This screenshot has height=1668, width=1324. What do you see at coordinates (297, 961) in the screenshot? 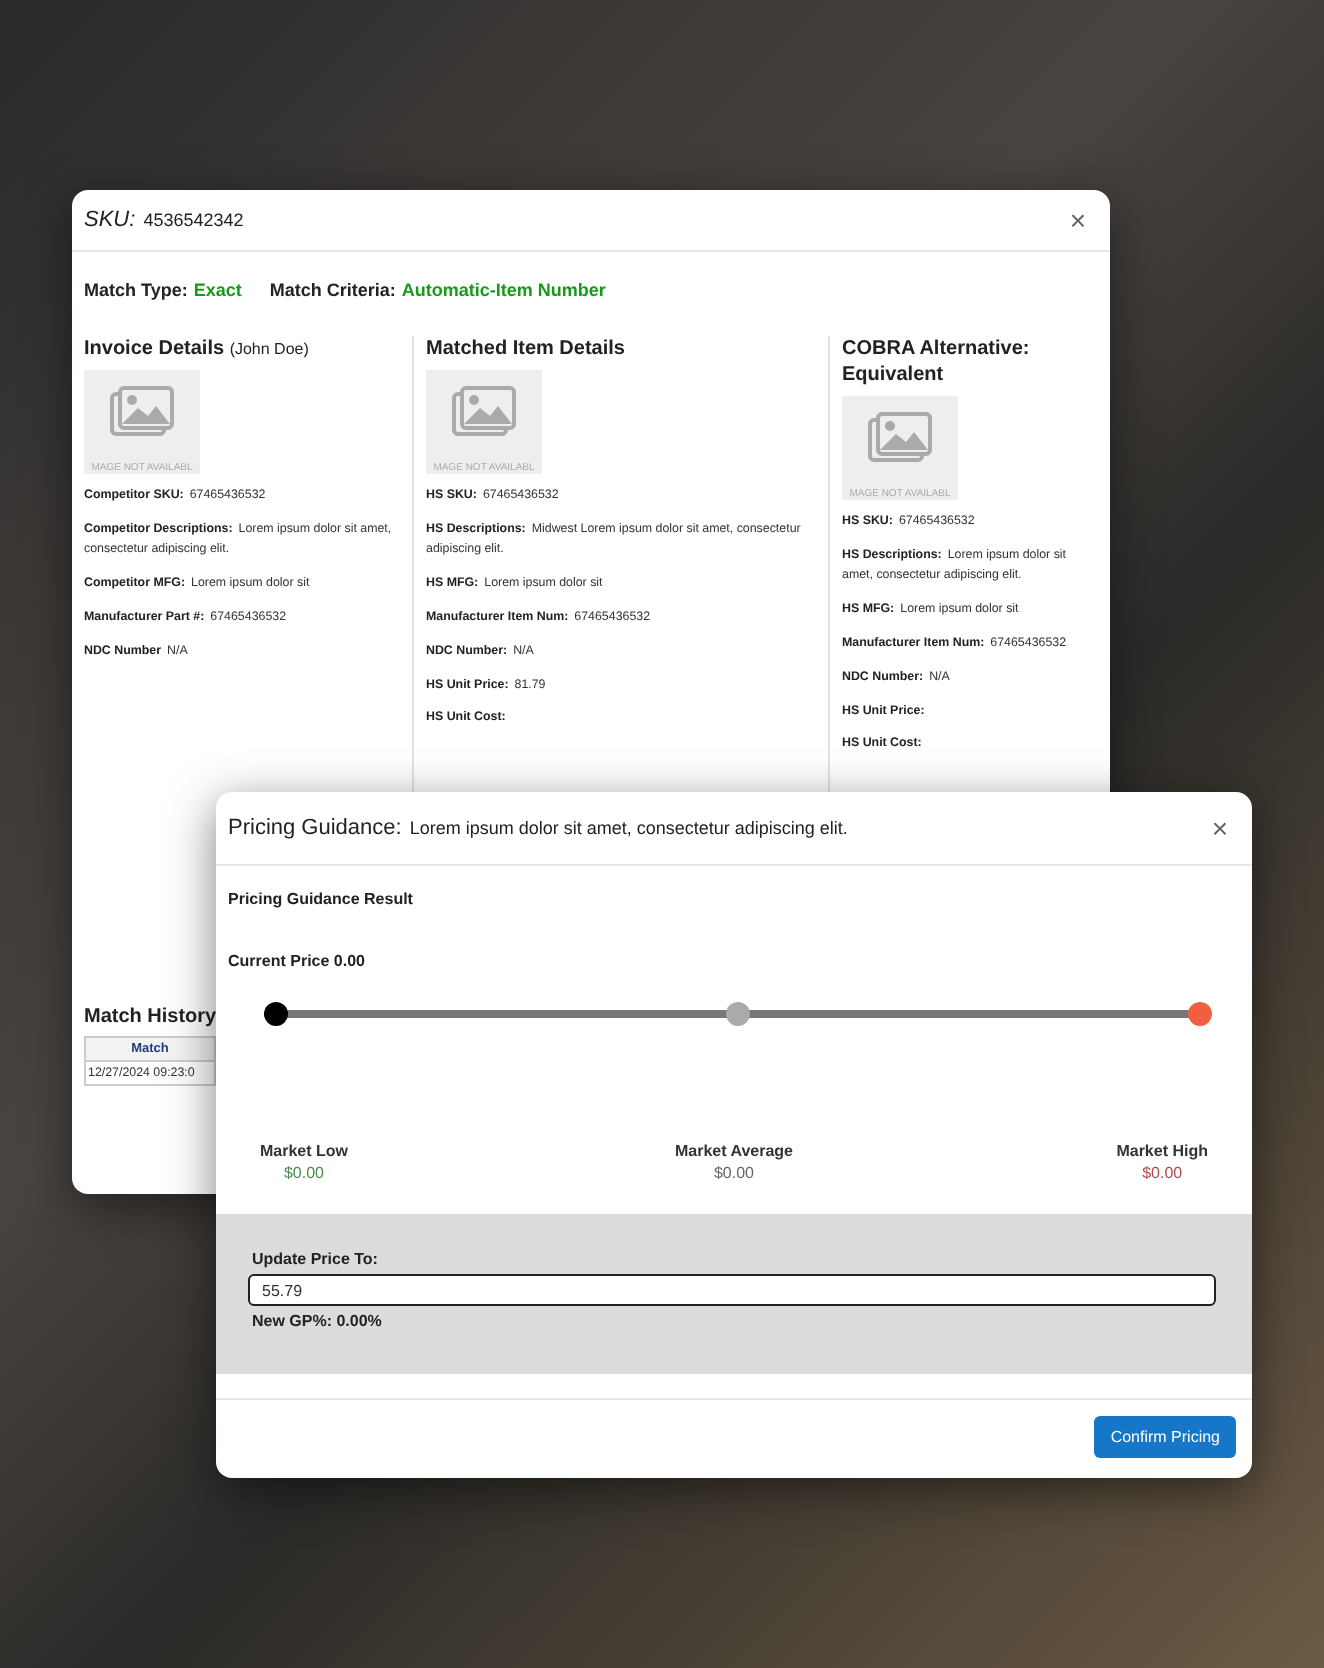
I see `current-price: Current Price 0.00` at bounding box center [297, 961].